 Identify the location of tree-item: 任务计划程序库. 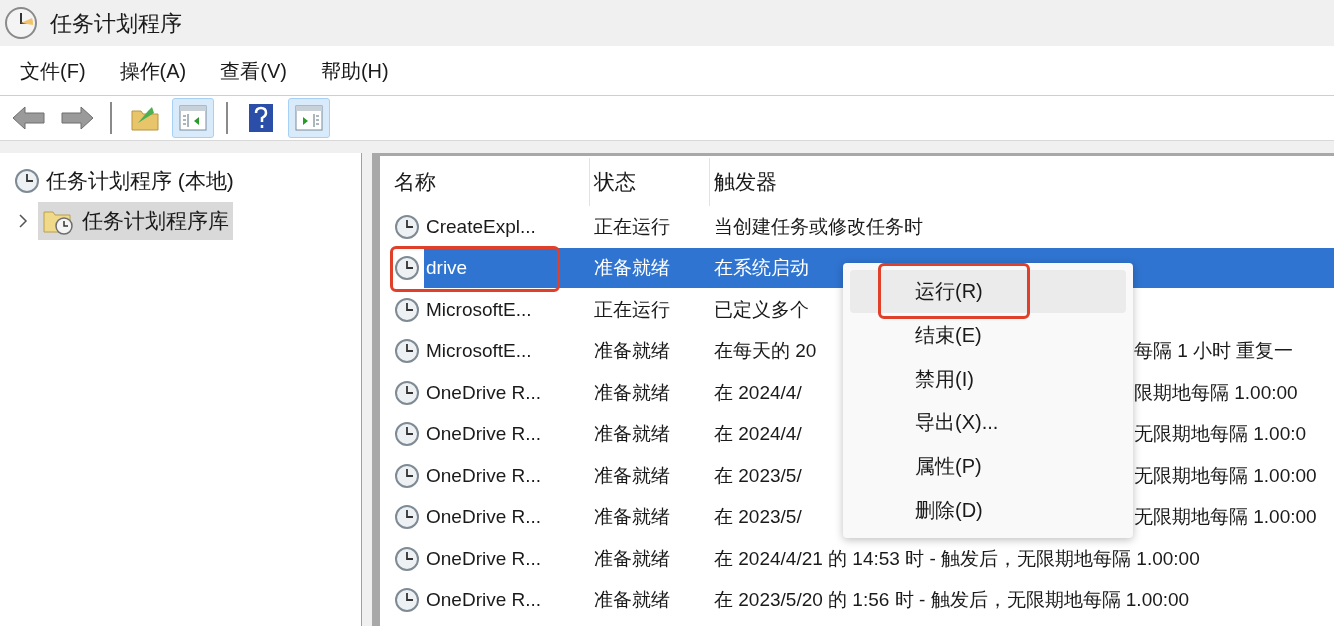
(135, 221).